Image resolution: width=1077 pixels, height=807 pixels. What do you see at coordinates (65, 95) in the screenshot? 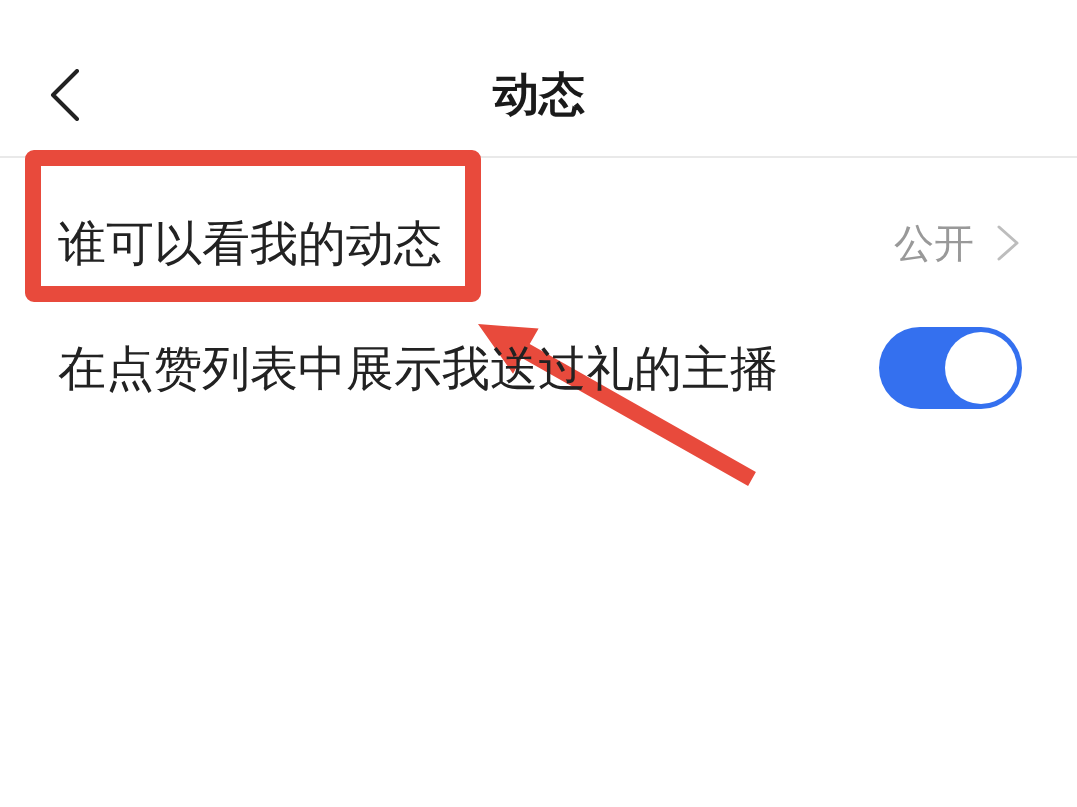
I see `back-icon` at bounding box center [65, 95].